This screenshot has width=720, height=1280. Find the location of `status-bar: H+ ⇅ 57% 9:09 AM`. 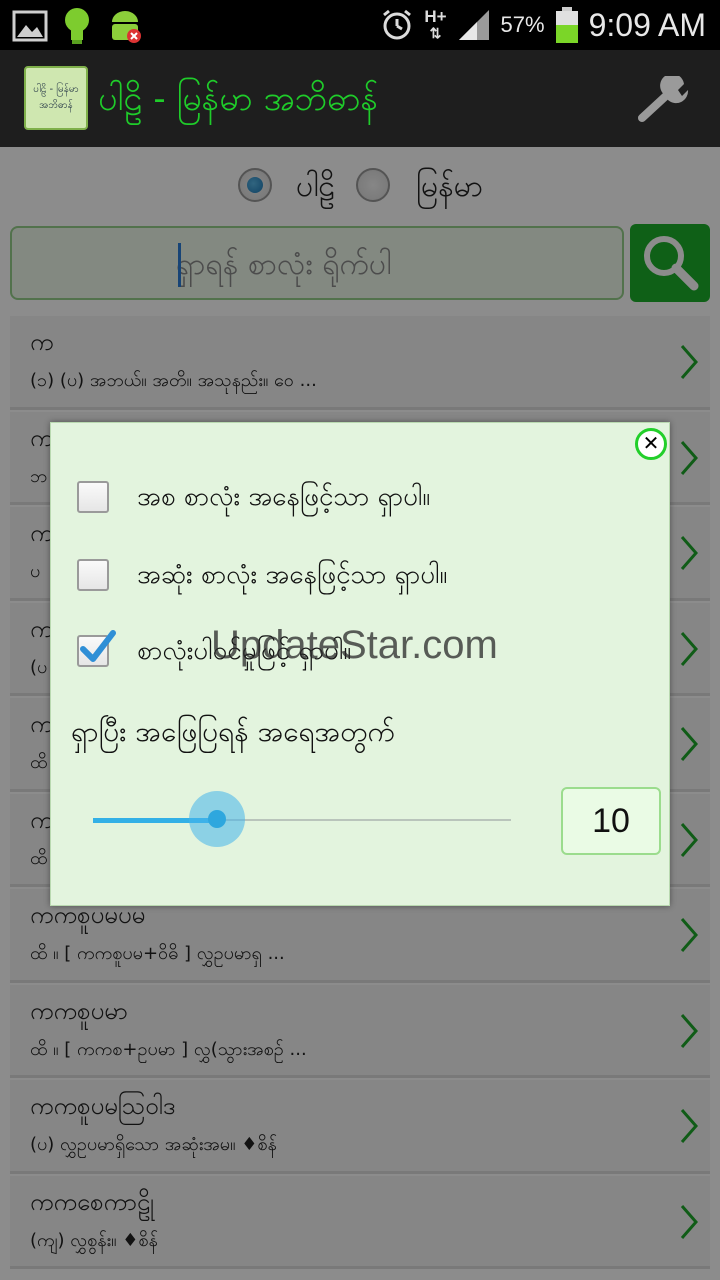

status-bar: H+ ⇅ 57% 9:09 AM is located at coordinates (360, 25).